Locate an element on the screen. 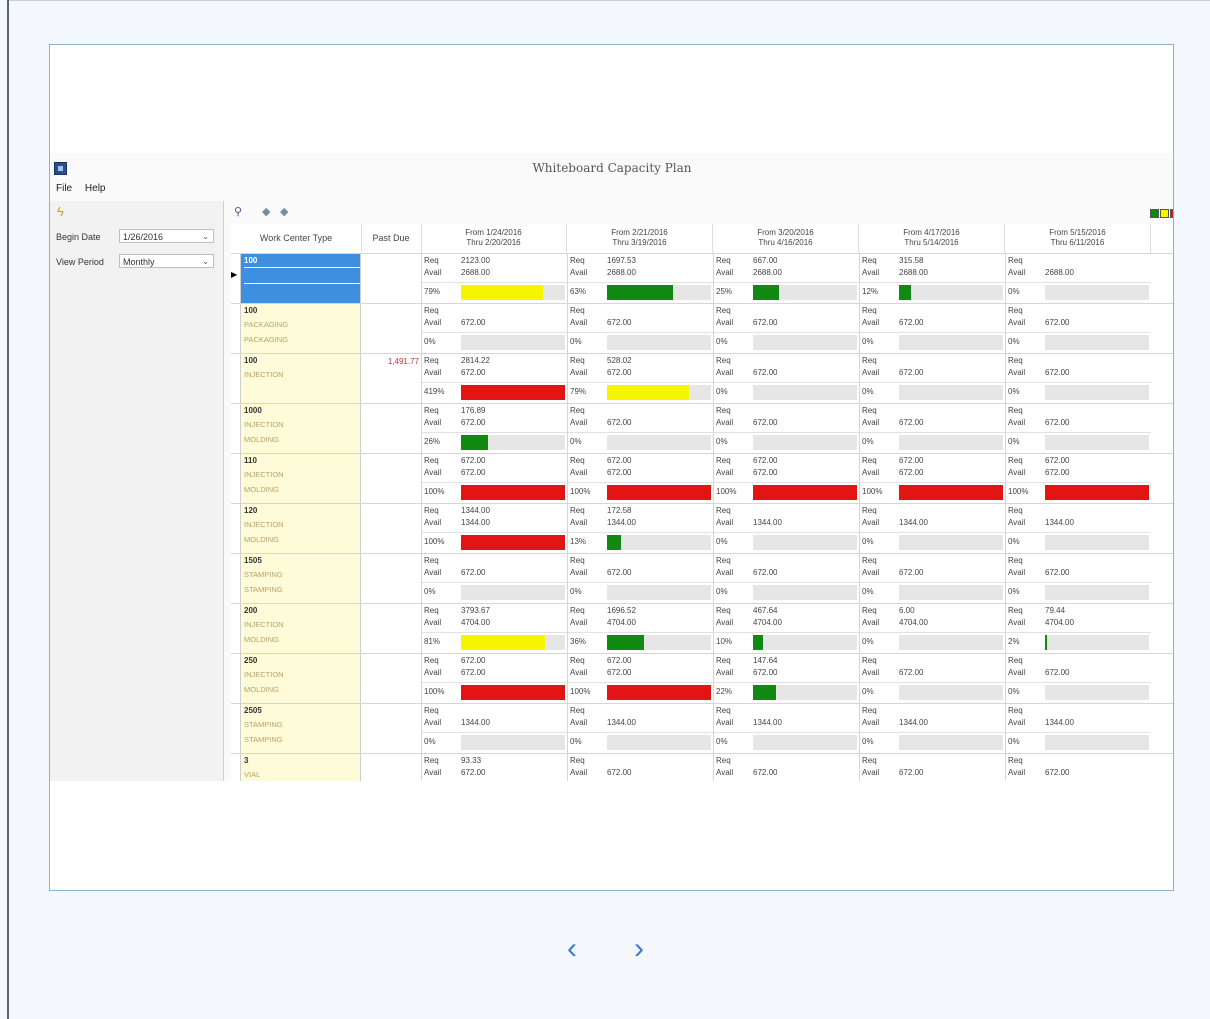 This screenshot has height=1019, width=1210. period-cell: Req 467.64 Avail 4704.00 10% is located at coordinates (786, 628).